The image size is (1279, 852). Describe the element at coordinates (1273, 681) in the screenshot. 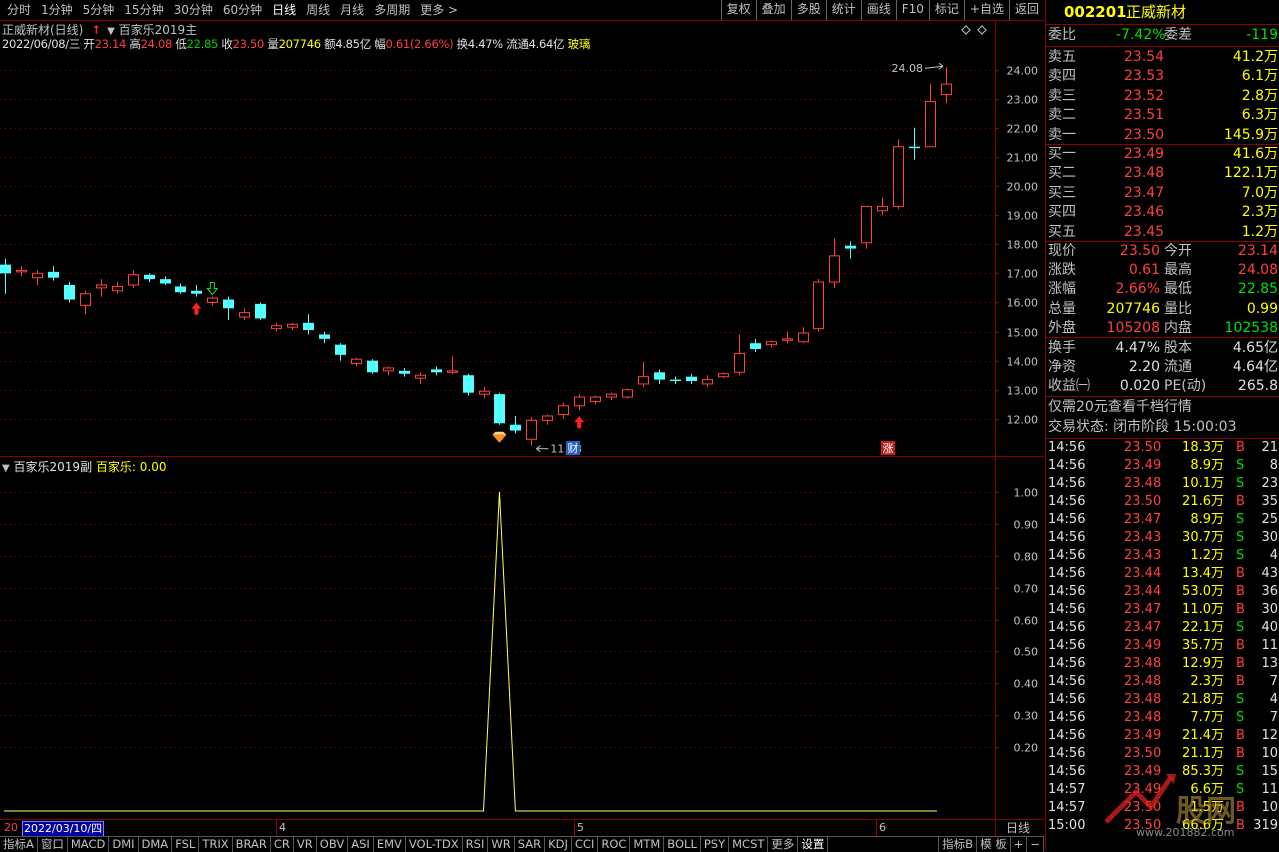

I see `tick-count: 7` at that location.